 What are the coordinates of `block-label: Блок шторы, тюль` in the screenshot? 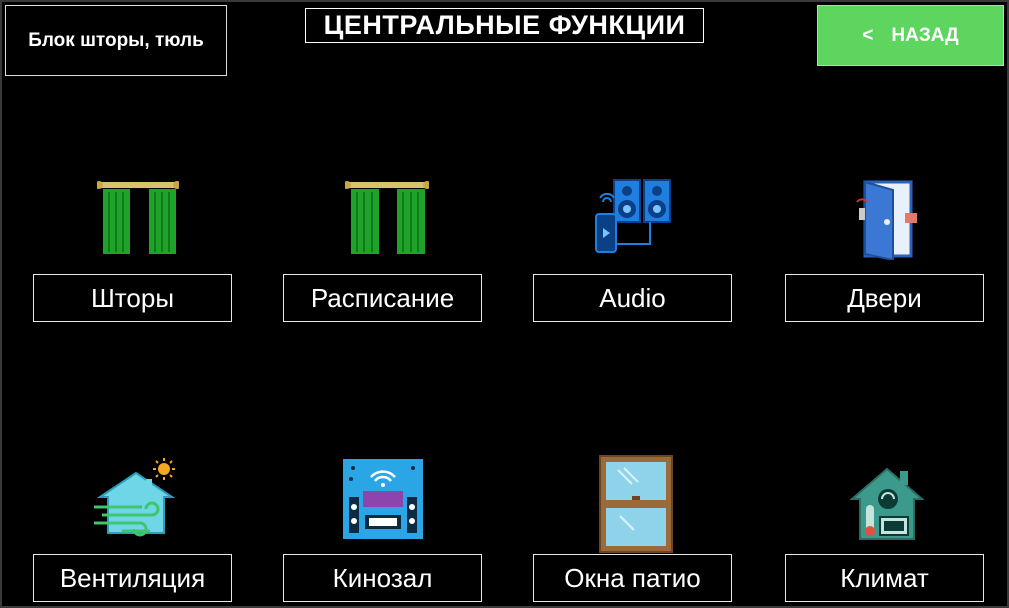 It's located at (116, 40).